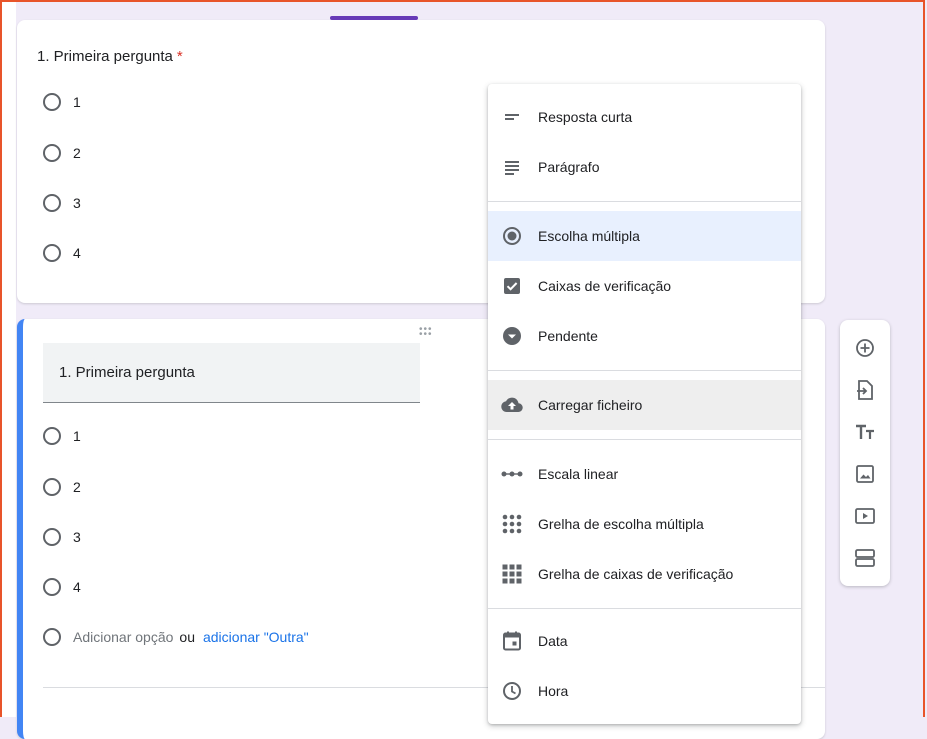 The height and width of the screenshot is (739, 927). What do you see at coordinates (865, 558) in the screenshot?
I see `add-section-icon` at bounding box center [865, 558].